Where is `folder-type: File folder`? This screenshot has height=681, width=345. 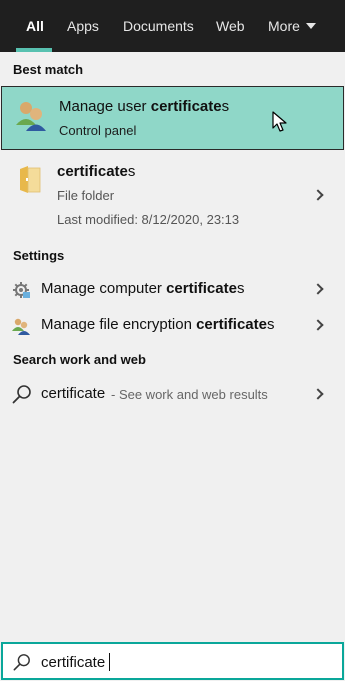
folder-type: File folder is located at coordinates (86, 195).